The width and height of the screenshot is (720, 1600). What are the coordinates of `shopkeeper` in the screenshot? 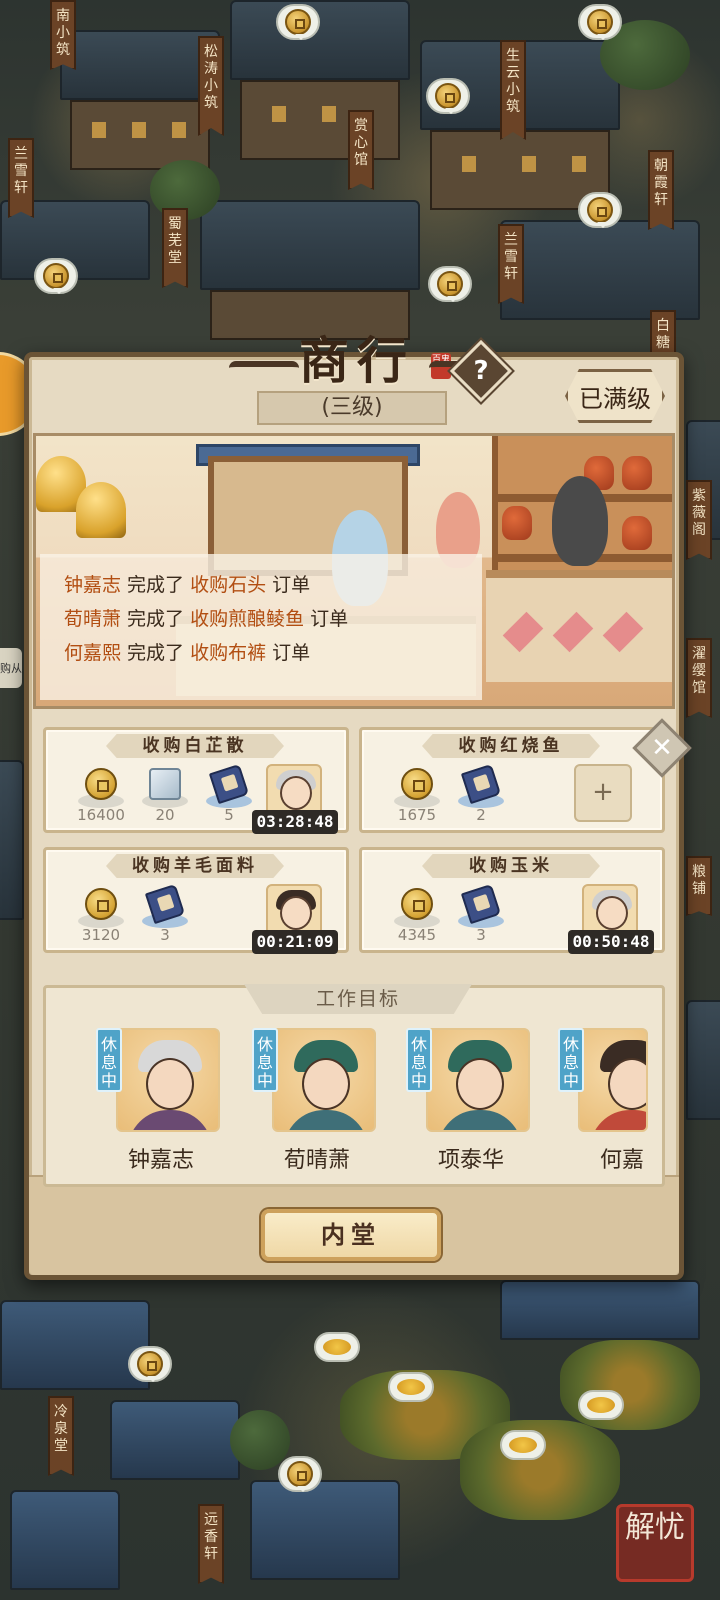 It's located at (580, 521).